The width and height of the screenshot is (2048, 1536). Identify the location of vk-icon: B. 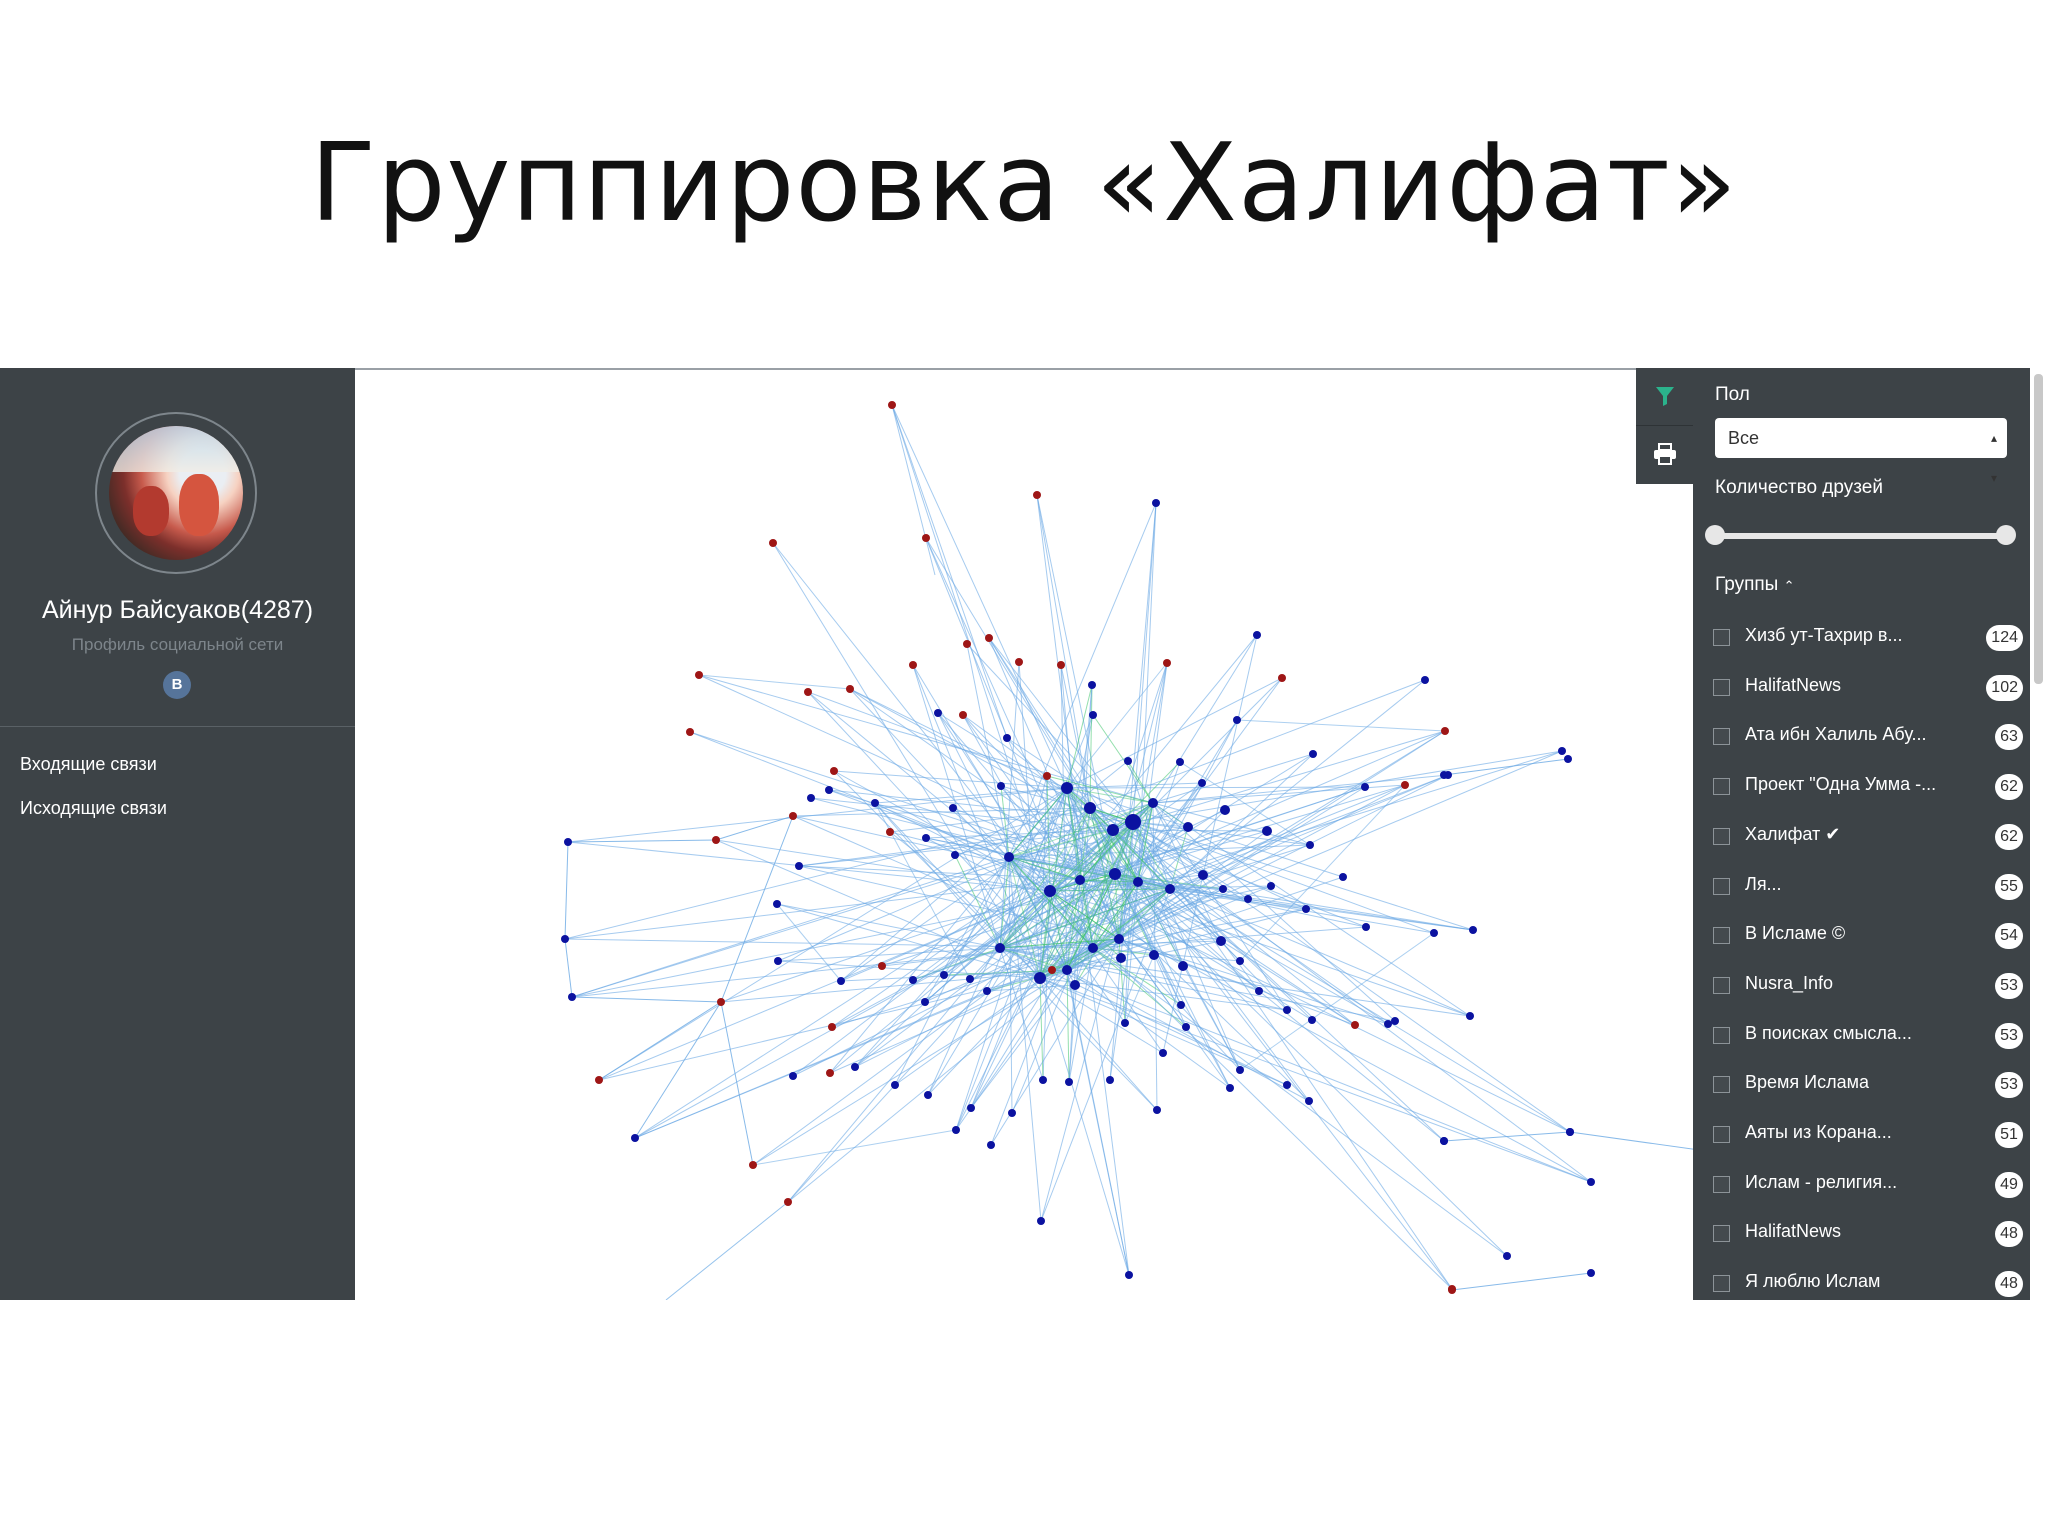
(177, 685).